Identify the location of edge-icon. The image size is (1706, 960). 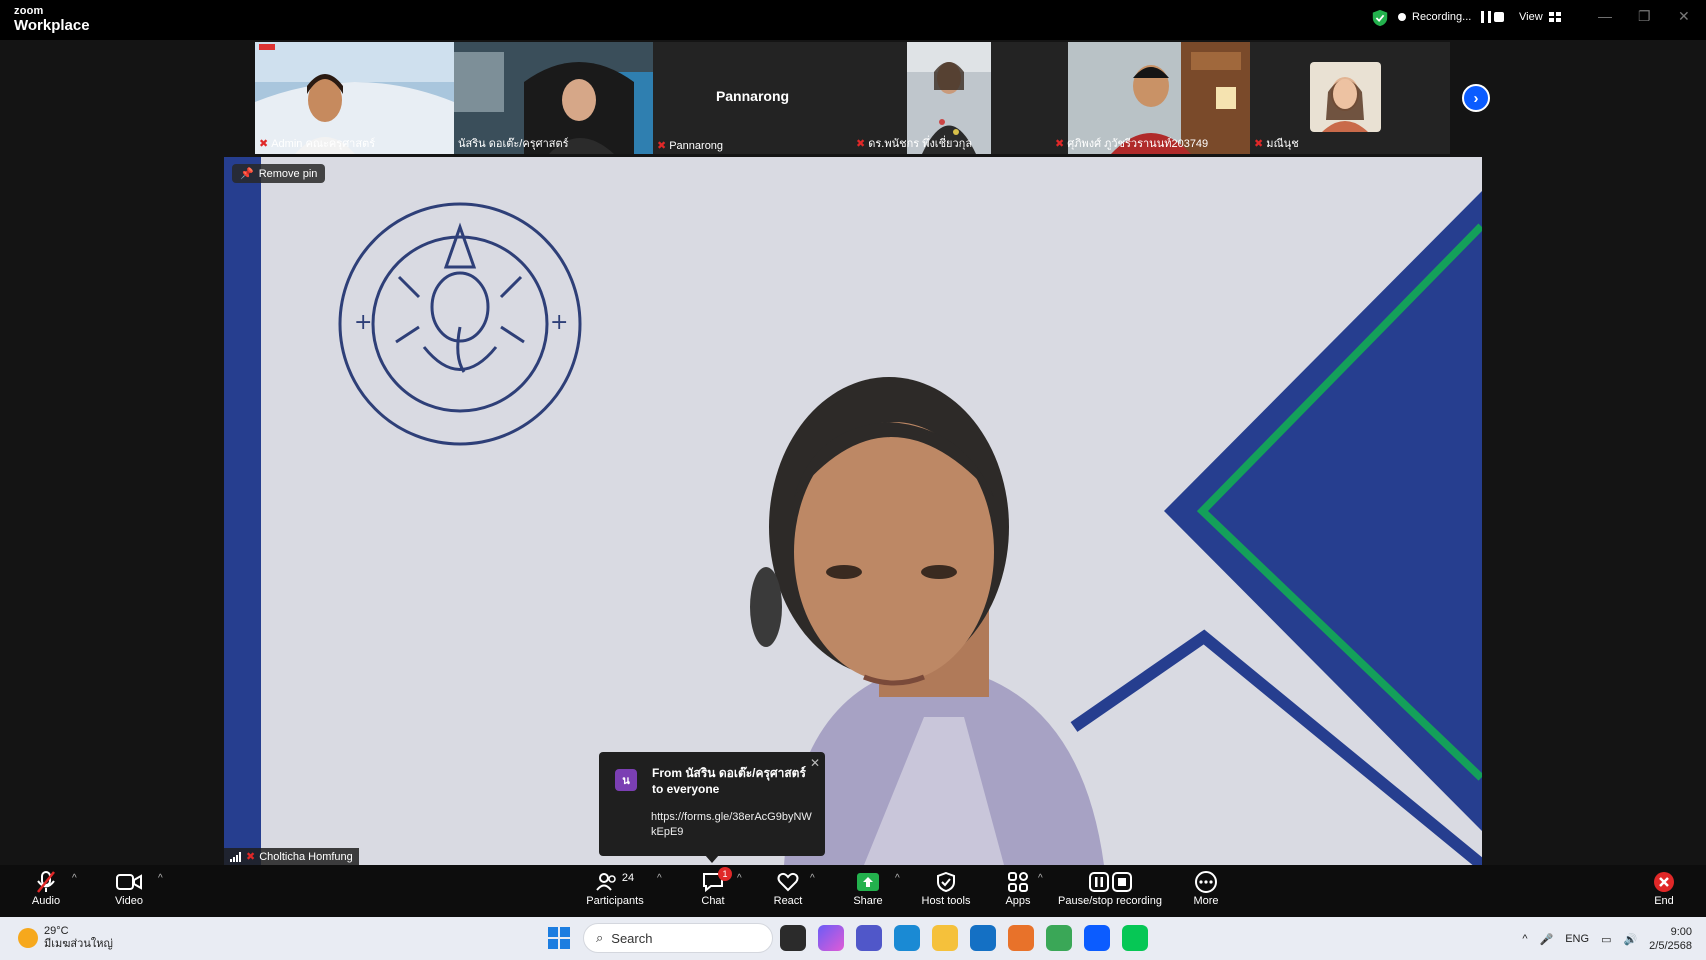
(907, 938).